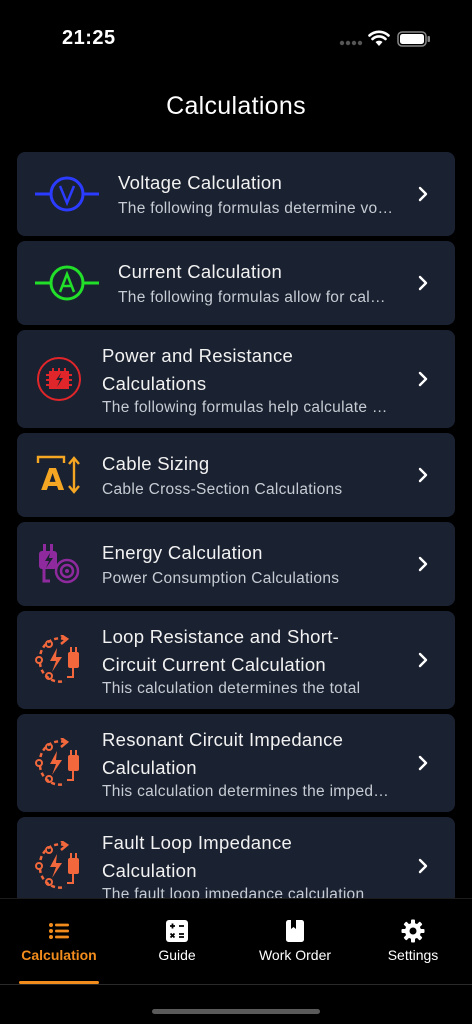 This screenshot has width=472, height=1024. I want to click on resistor-power-icon, so click(59, 379).